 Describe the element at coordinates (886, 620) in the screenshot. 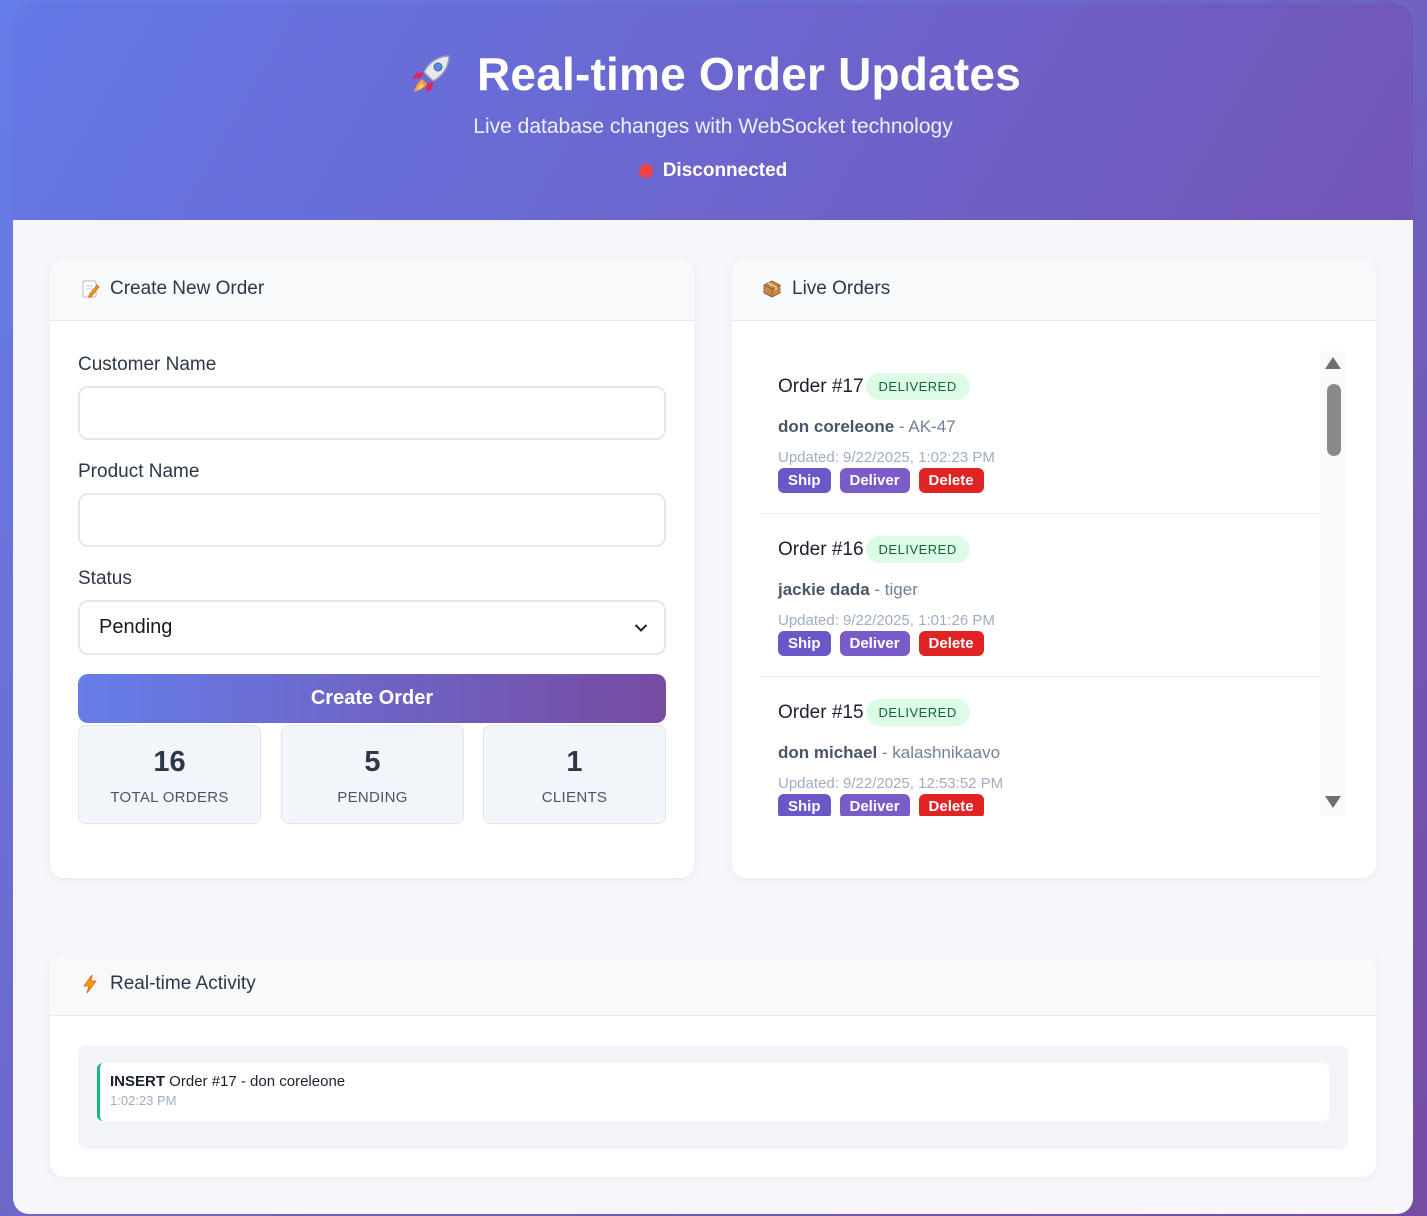

I see `order-updated: Updated: 9/22/2025, 1:01:26 PM` at that location.